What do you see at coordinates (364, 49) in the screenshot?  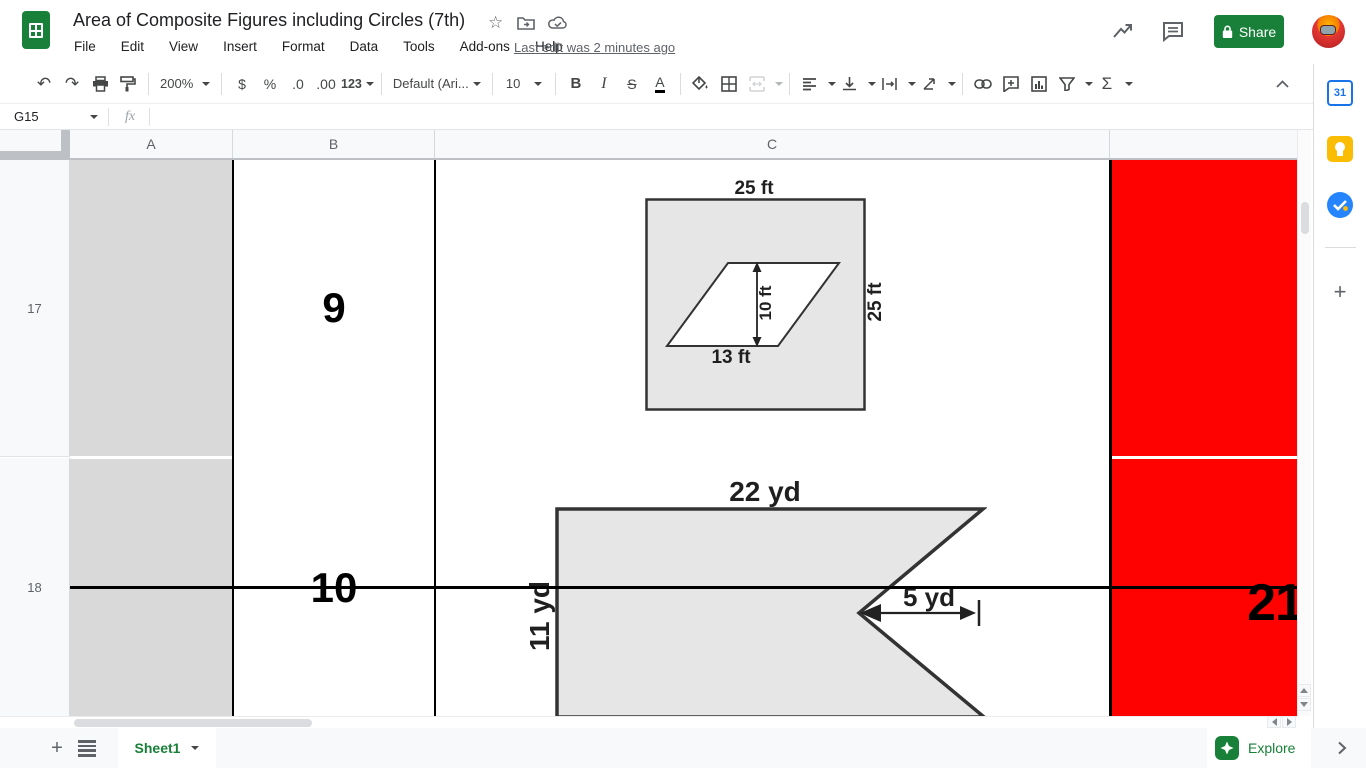 I see `menu-data: Data` at bounding box center [364, 49].